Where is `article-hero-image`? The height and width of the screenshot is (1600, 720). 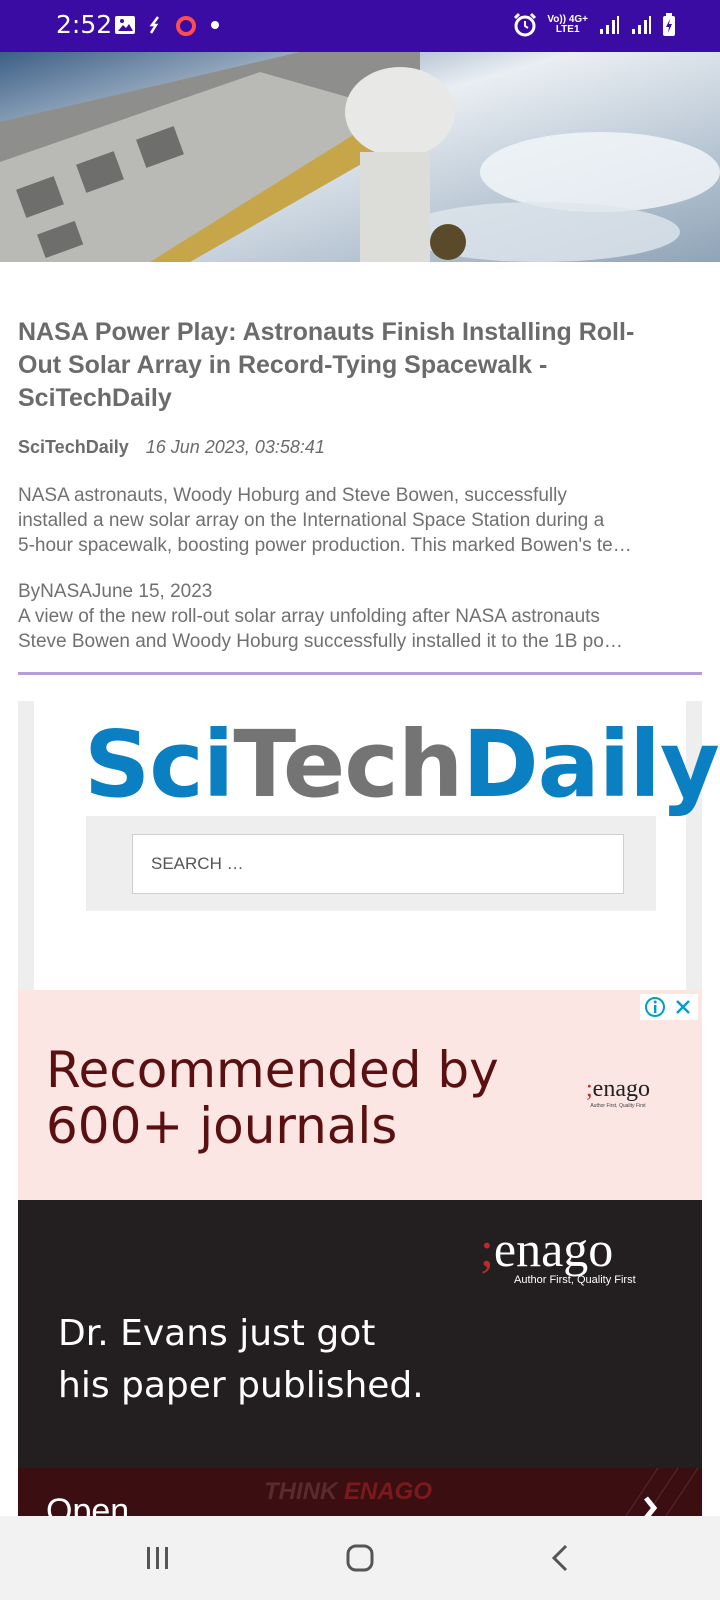 article-hero-image is located at coordinates (360, 157).